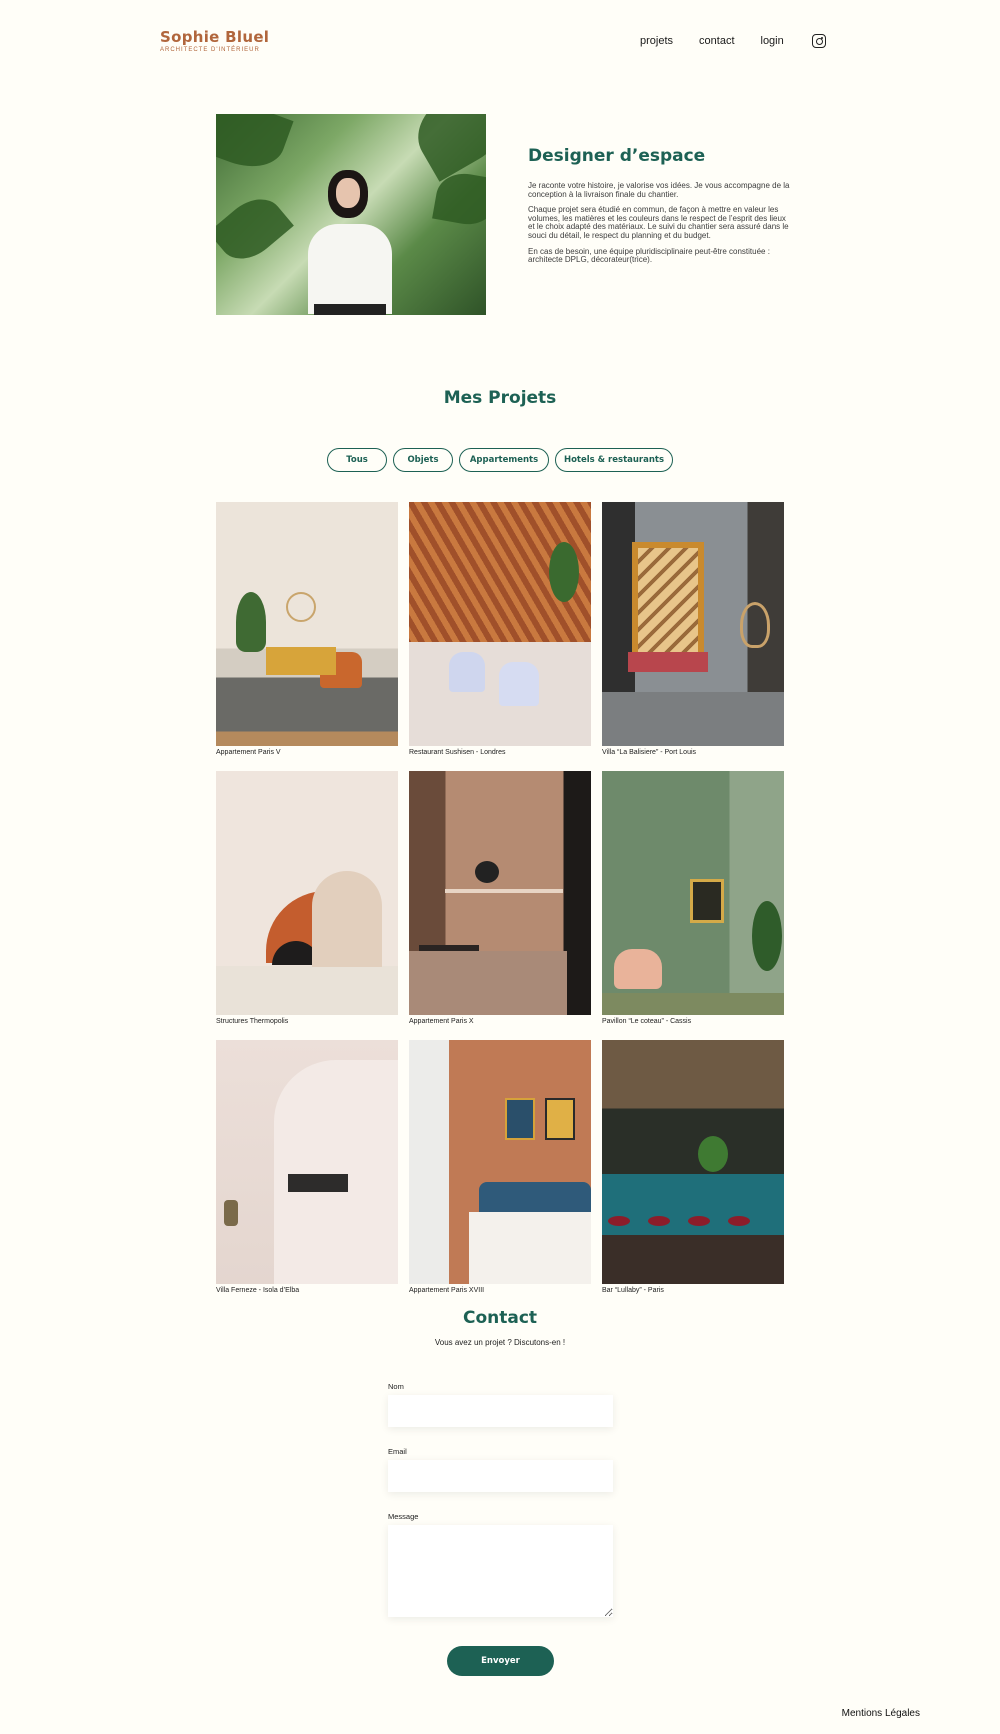 Image resolution: width=1000 pixels, height=1734 pixels. Describe the element at coordinates (633, 1290) in the screenshot. I see `project-caption: Bar “Lullaby” - Paris` at that location.